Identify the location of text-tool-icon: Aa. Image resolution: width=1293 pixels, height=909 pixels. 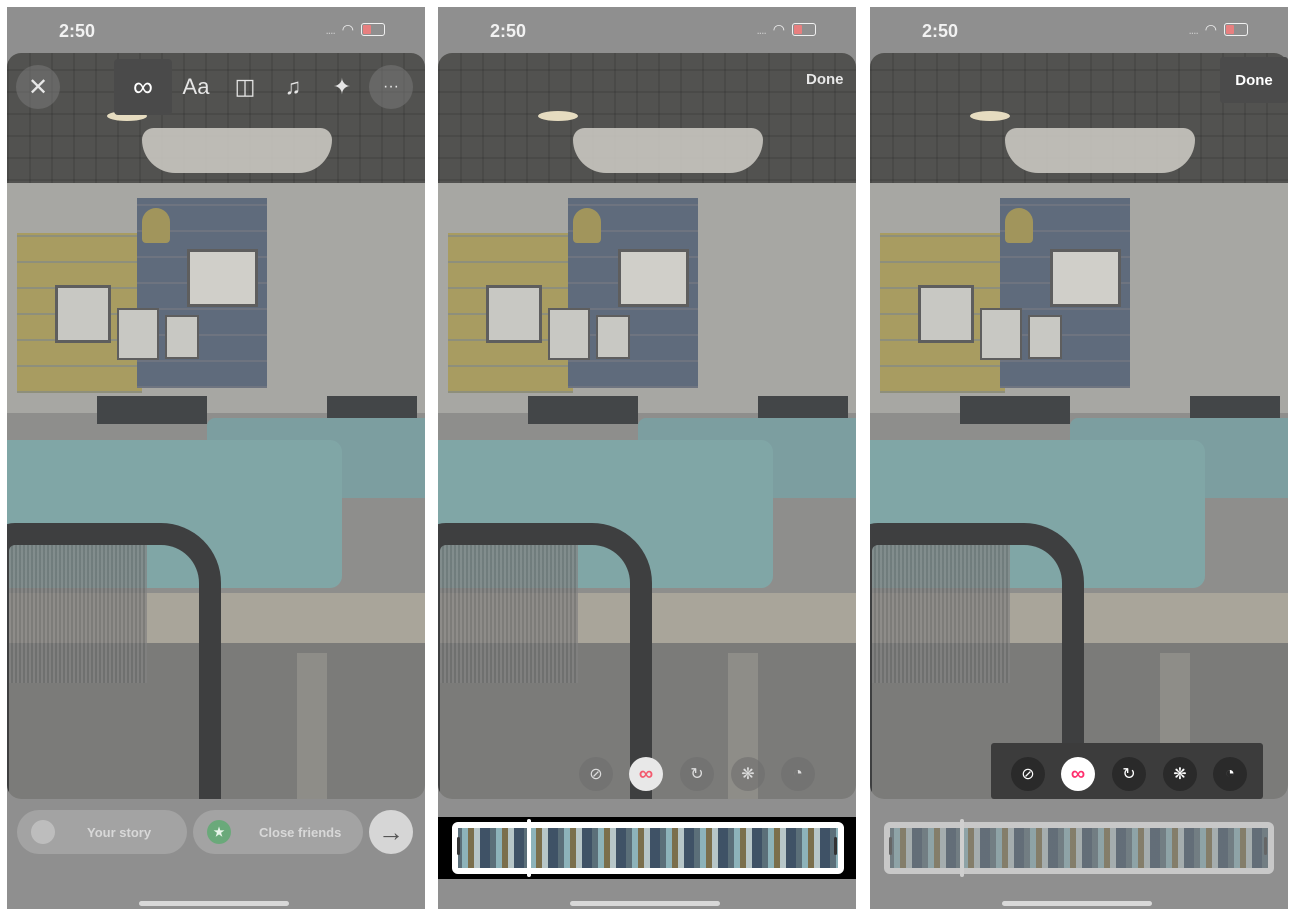
(196, 86).